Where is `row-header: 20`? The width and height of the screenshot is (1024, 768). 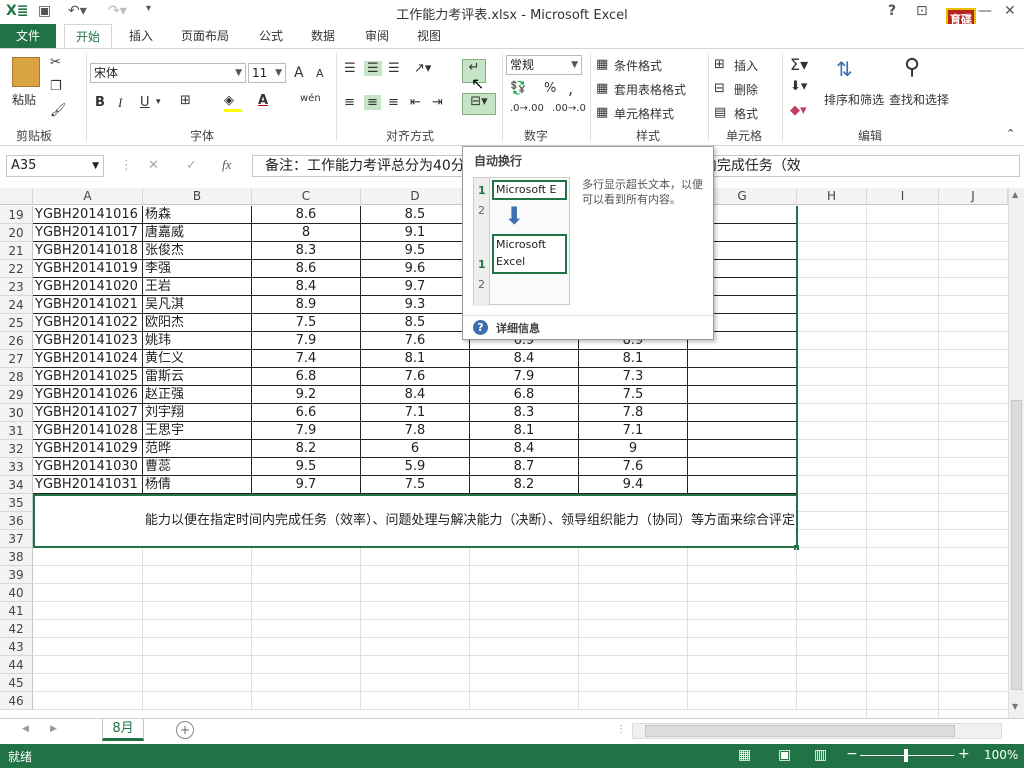 row-header: 20 is located at coordinates (16, 233).